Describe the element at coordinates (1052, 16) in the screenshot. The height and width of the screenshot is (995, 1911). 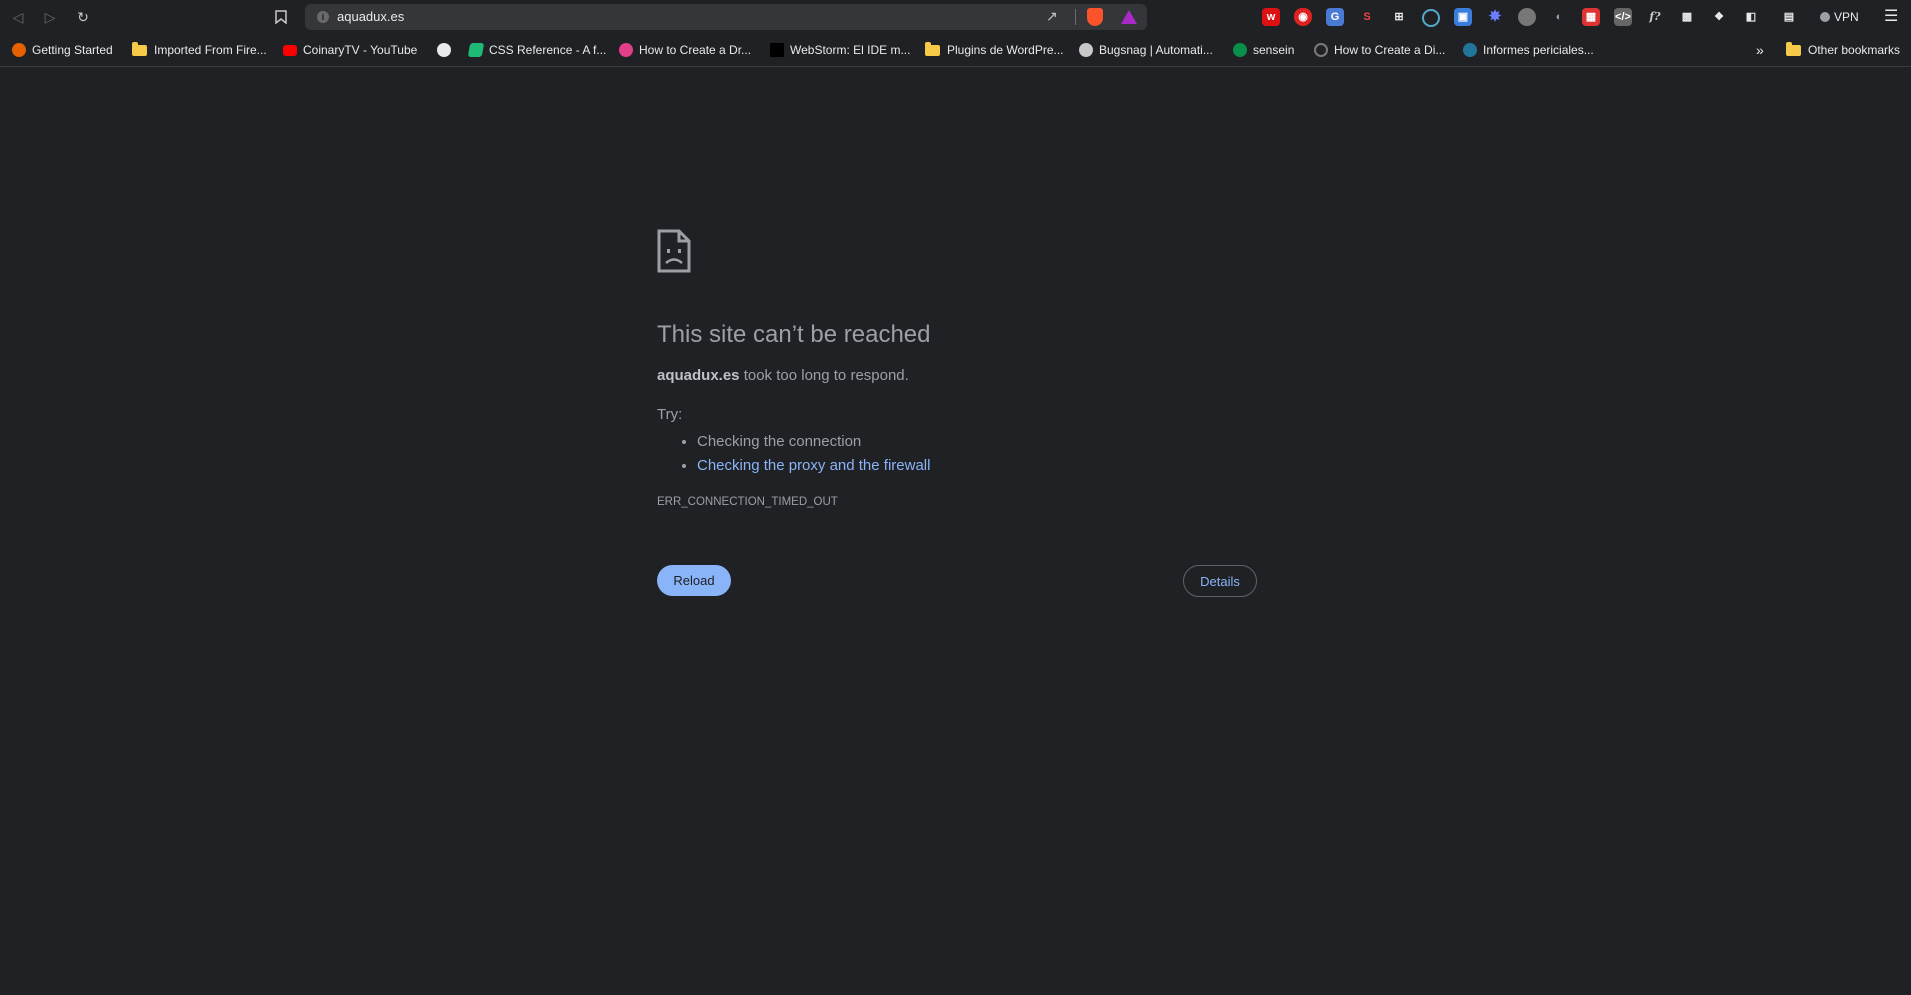
I see `share-icon: ↗` at that location.